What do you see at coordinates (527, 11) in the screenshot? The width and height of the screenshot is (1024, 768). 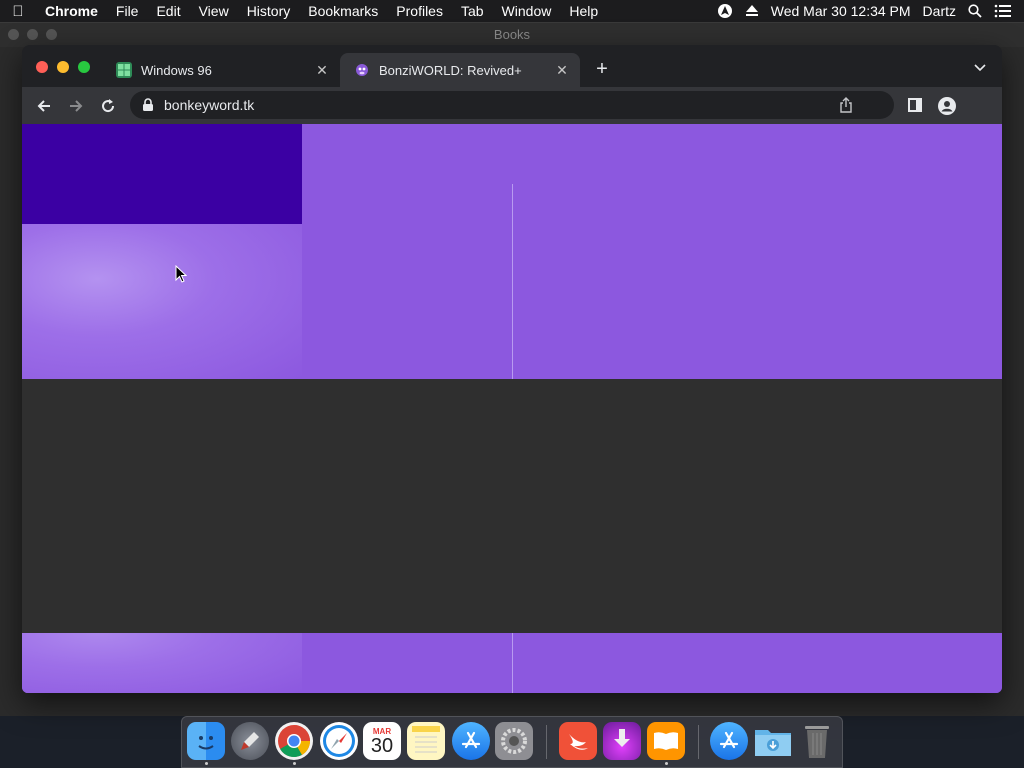 I see `menu-window: Window` at bounding box center [527, 11].